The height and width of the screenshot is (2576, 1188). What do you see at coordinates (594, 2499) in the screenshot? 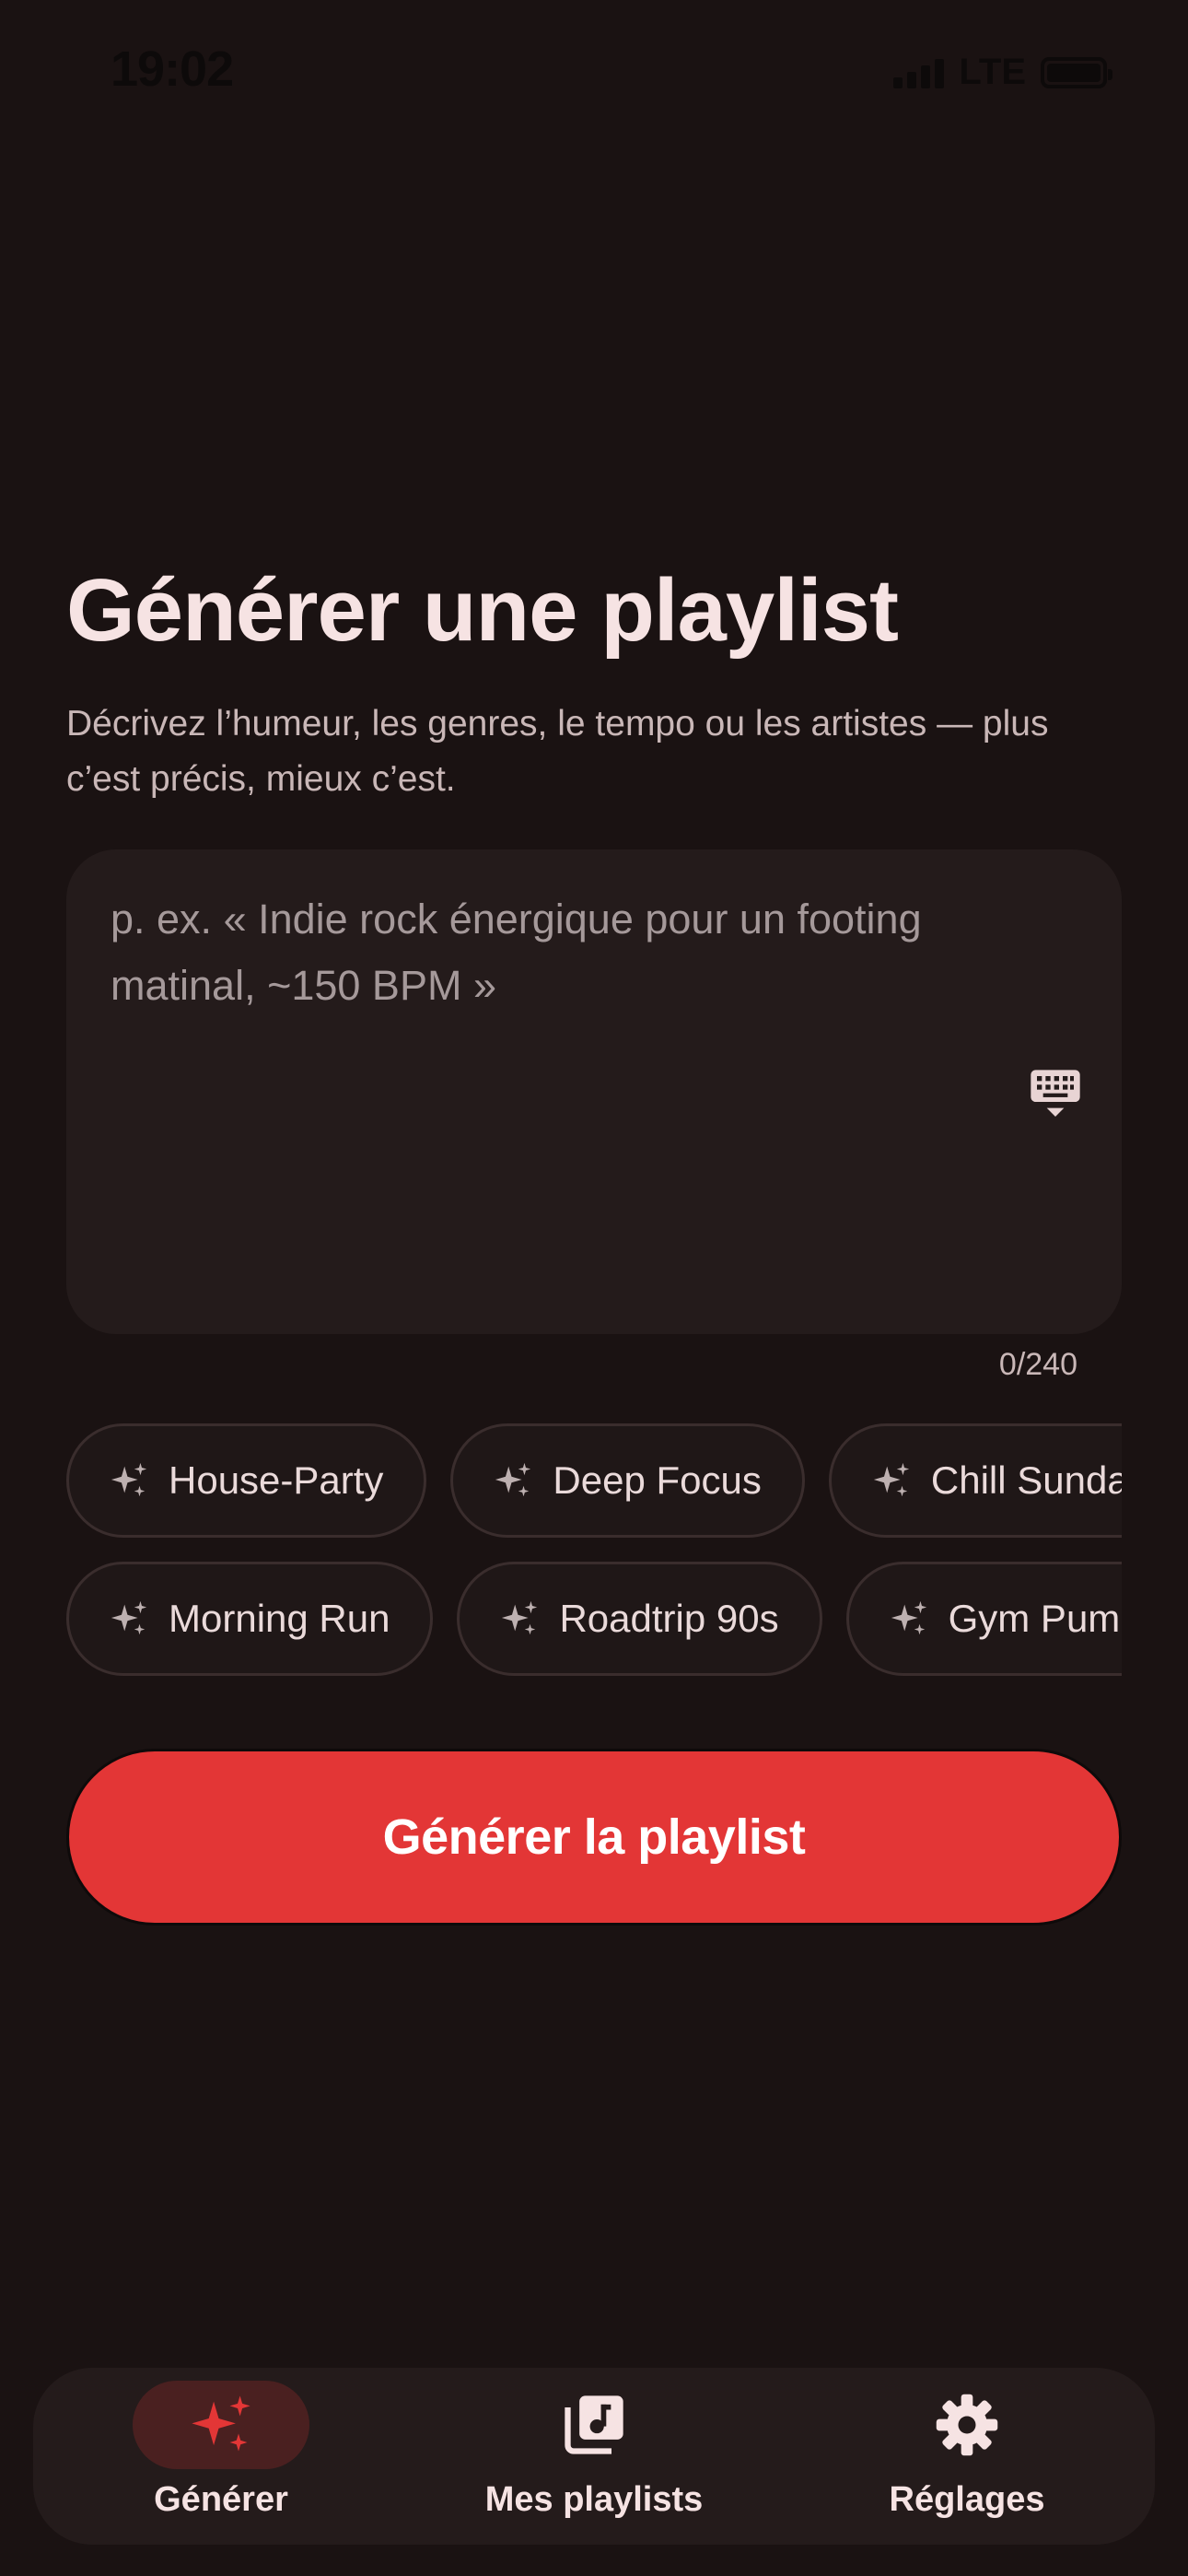
I see `nav-label: Mes playlists` at bounding box center [594, 2499].